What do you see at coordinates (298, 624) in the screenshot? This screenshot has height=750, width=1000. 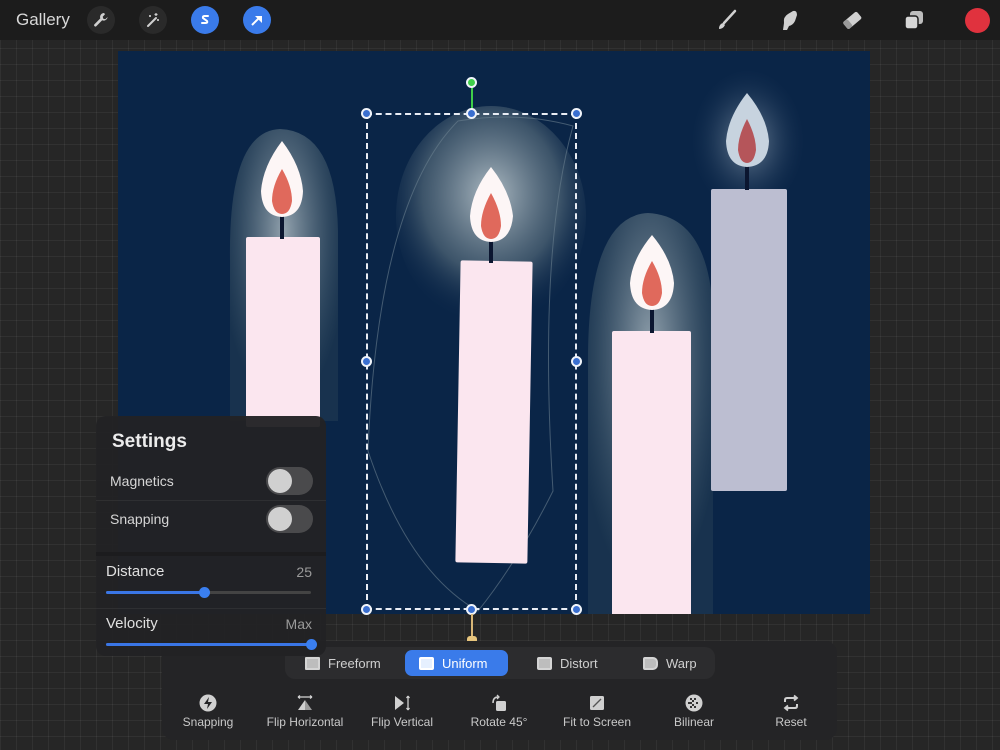 I see `velocity-value: Max` at bounding box center [298, 624].